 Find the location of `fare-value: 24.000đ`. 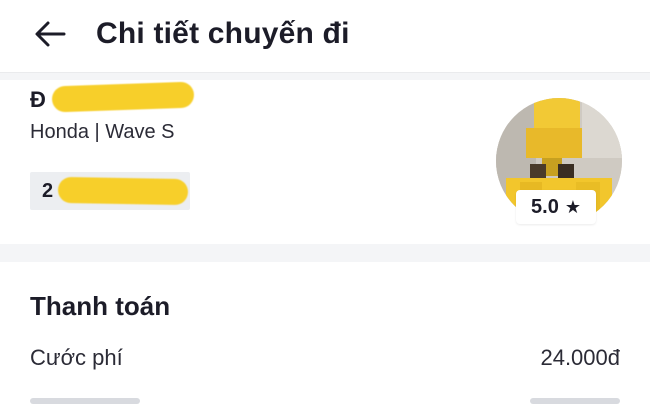

fare-value: 24.000đ is located at coordinates (580, 357).